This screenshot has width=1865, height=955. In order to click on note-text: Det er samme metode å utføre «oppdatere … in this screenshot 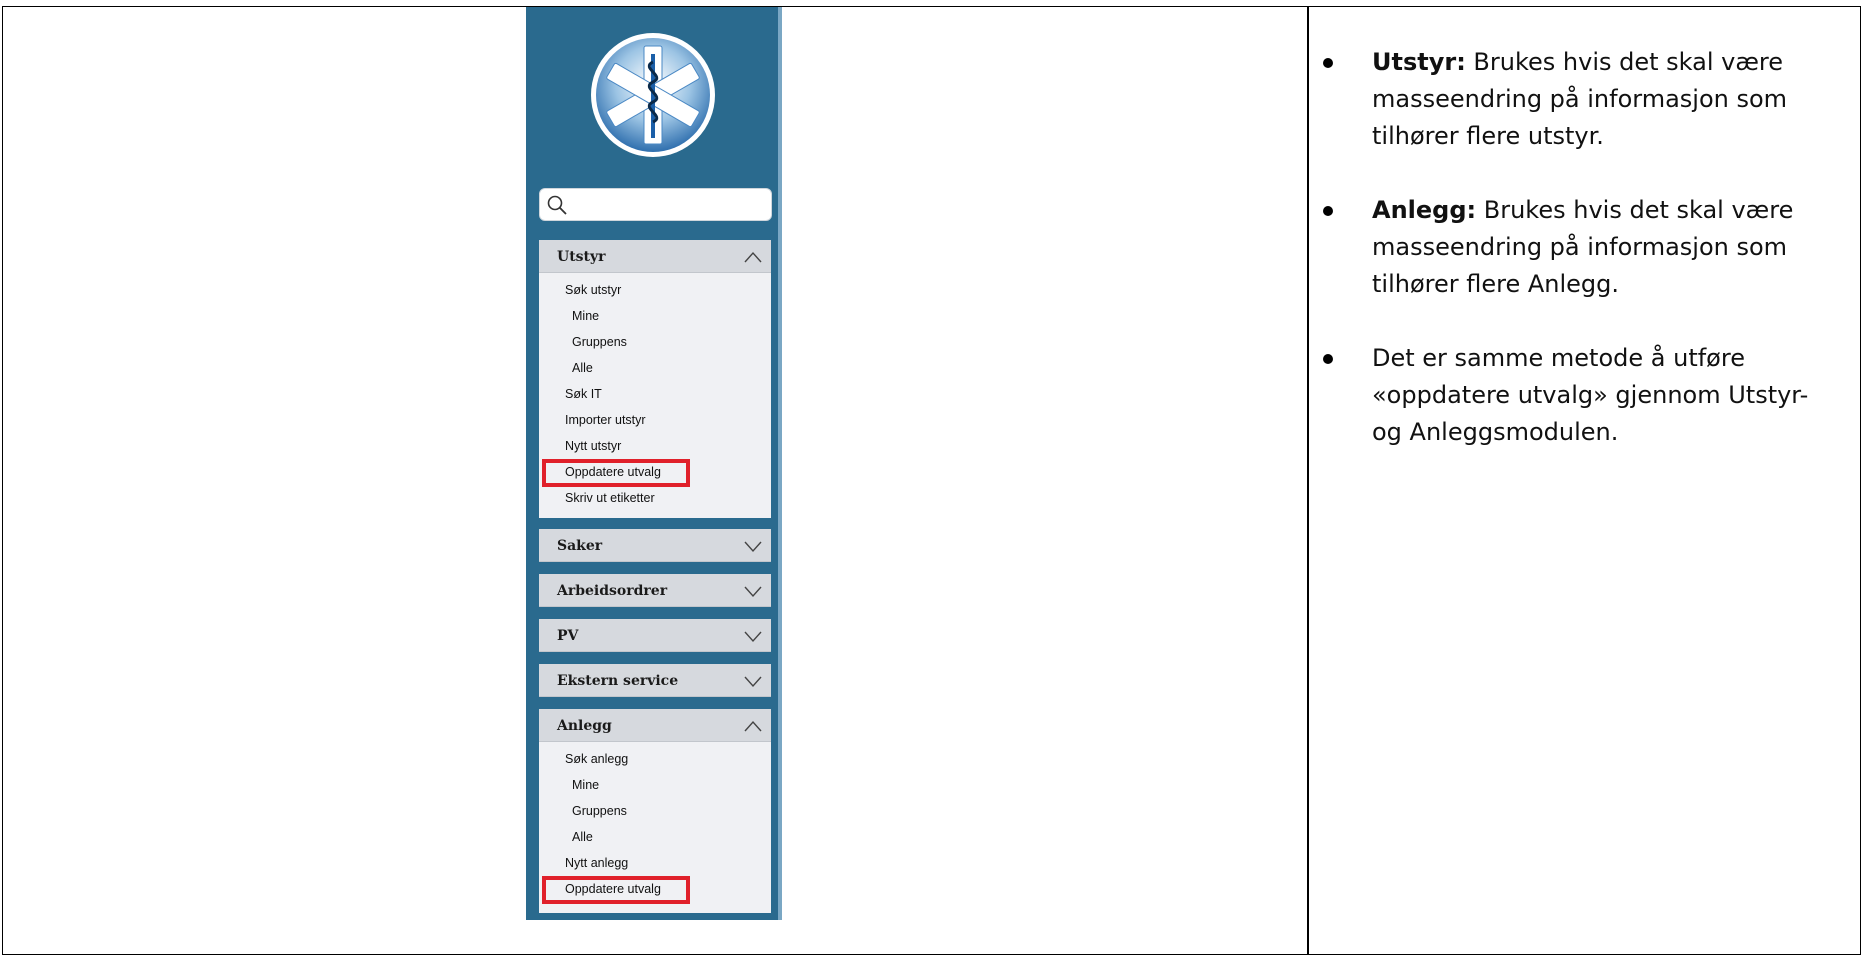, I will do `click(1590, 395)`.